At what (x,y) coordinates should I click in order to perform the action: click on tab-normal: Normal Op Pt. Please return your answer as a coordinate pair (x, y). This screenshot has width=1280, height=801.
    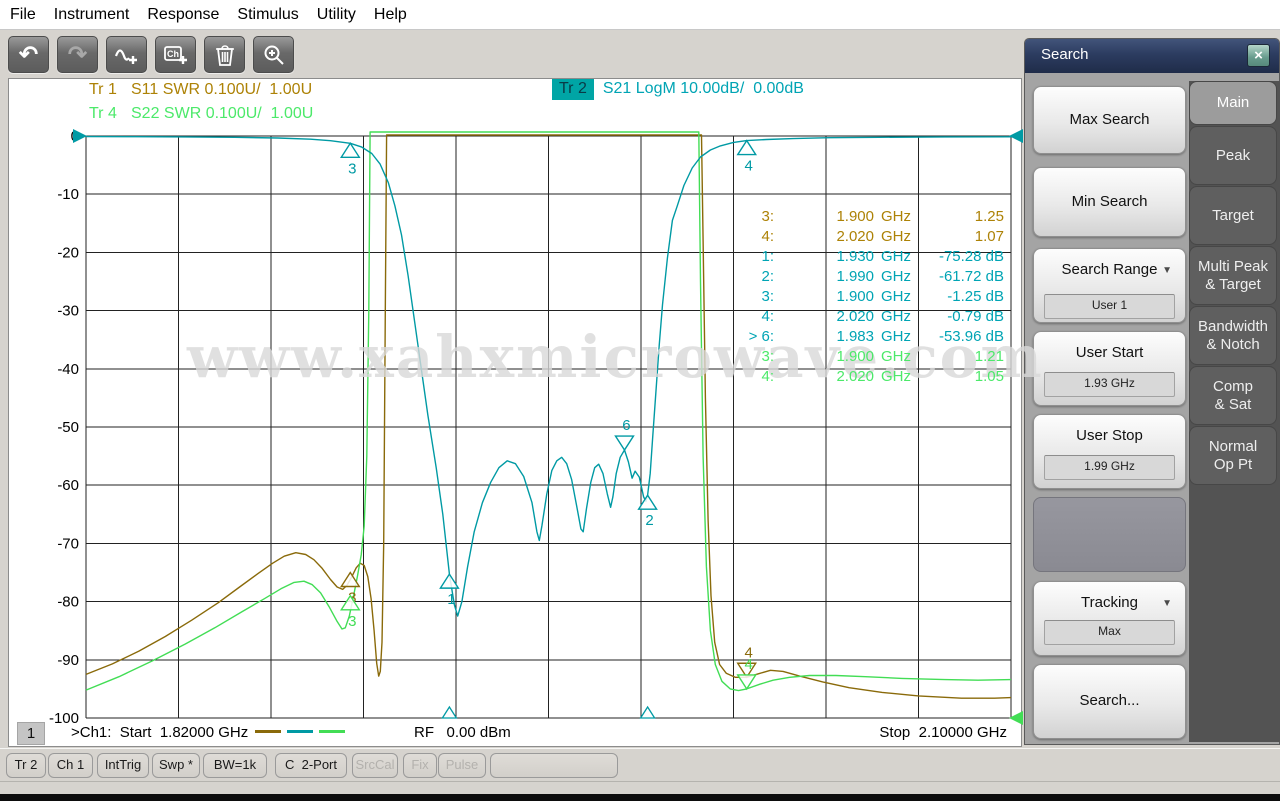
    Looking at the image, I should click on (1233, 455).